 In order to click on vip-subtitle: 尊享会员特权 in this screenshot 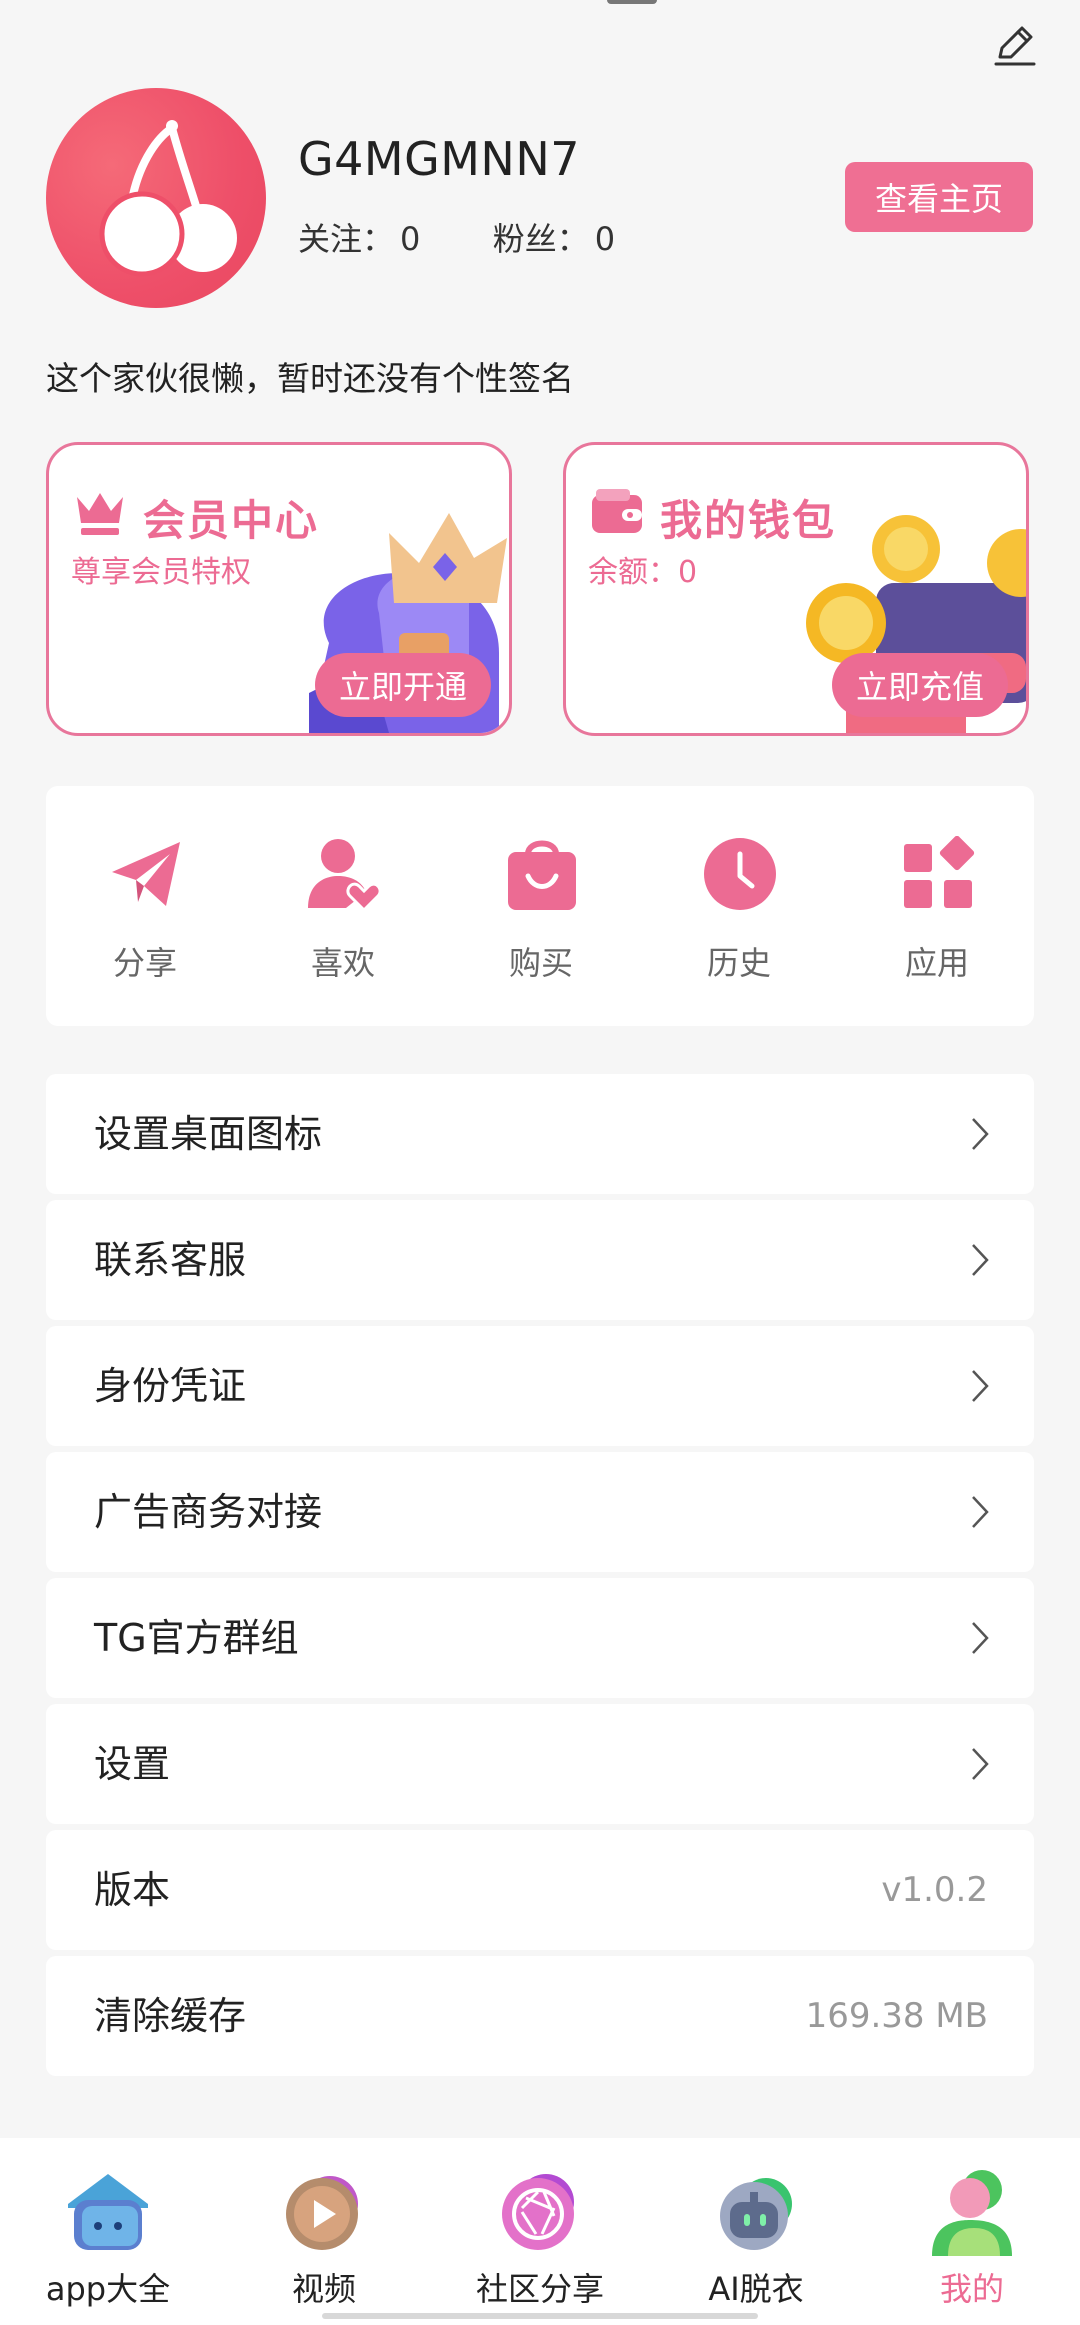, I will do `click(161, 572)`.